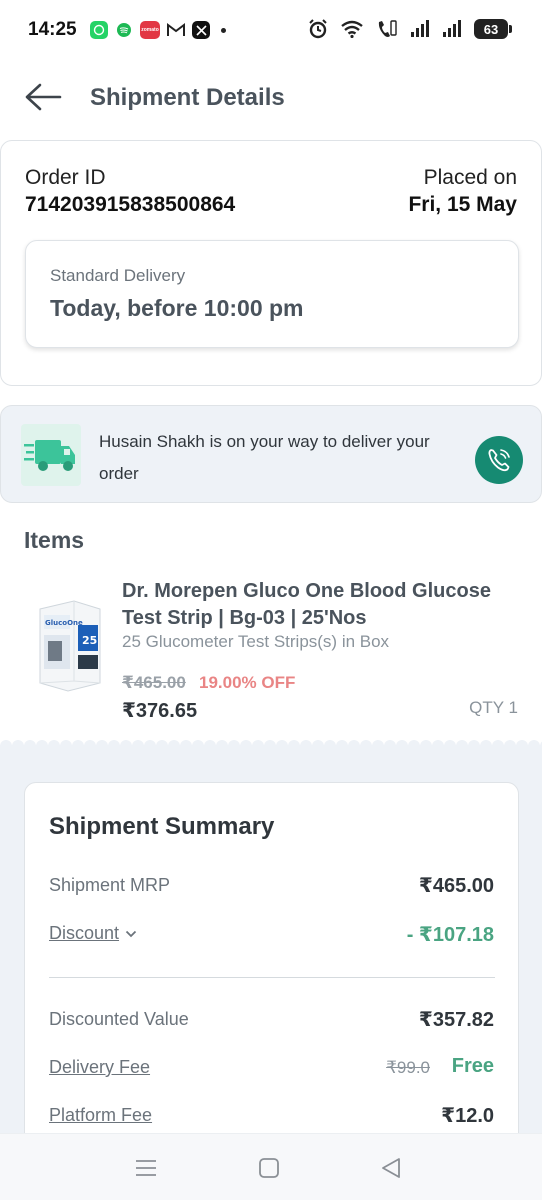 The width and height of the screenshot is (542, 1200). Describe the element at coordinates (450, 935) in the screenshot. I see `discount-value: - ₹107.18` at that location.